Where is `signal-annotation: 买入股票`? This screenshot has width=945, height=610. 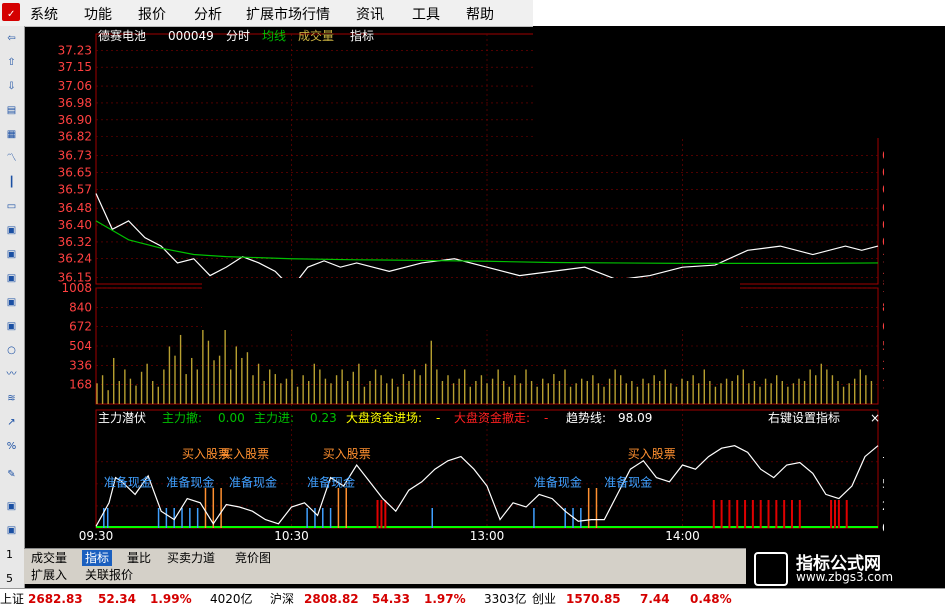
signal-annotation: 买入股票 is located at coordinates (245, 454).